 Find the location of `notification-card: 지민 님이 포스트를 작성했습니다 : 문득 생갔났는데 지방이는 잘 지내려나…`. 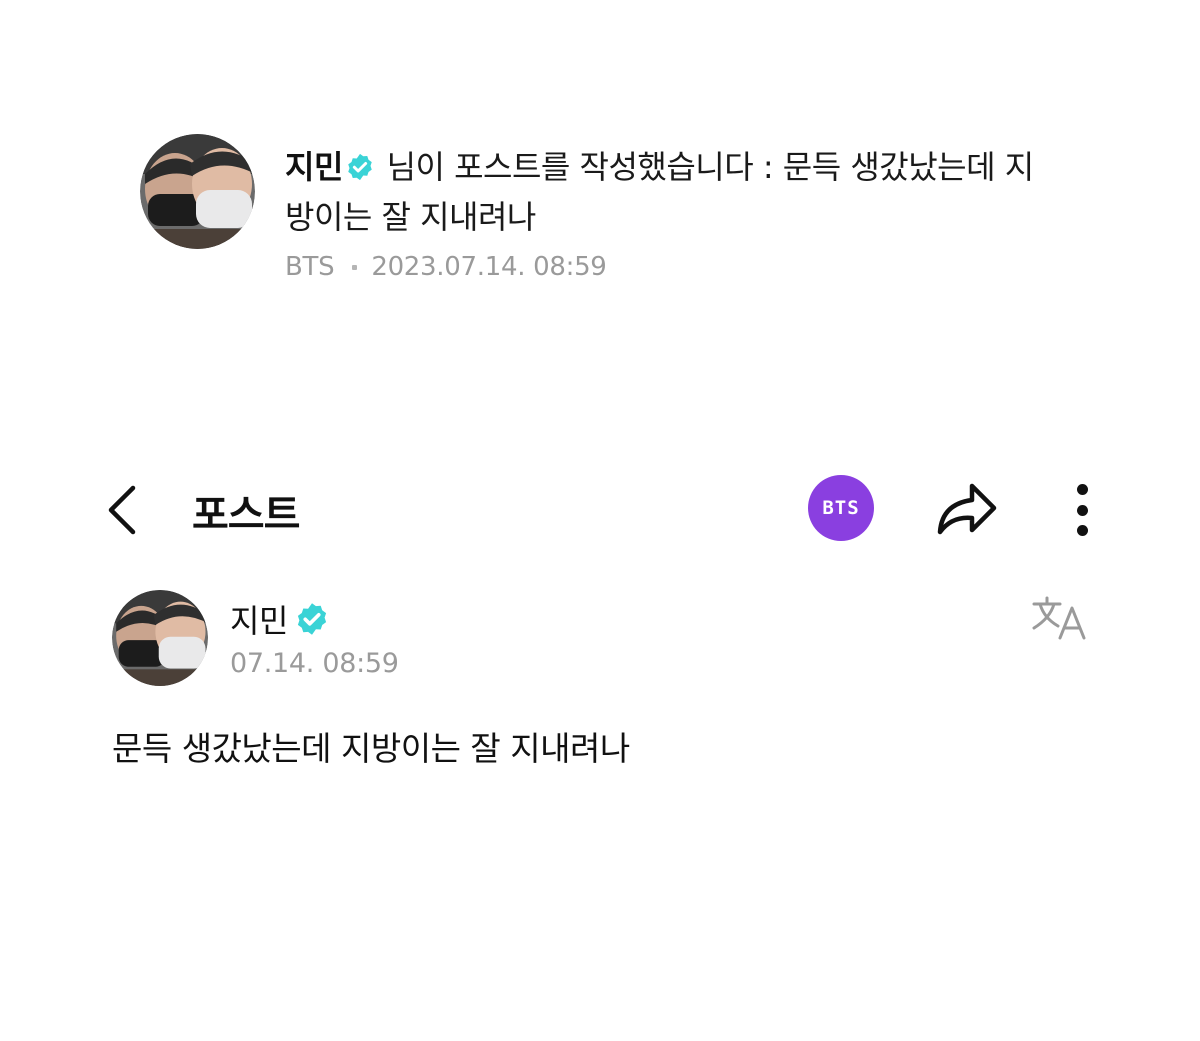

notification-card: 지민 님이 포스트를 작성했습니다 : 문득 생갔났는데 지방이는 잘 지내려나… is located at coordinates (600, 214).